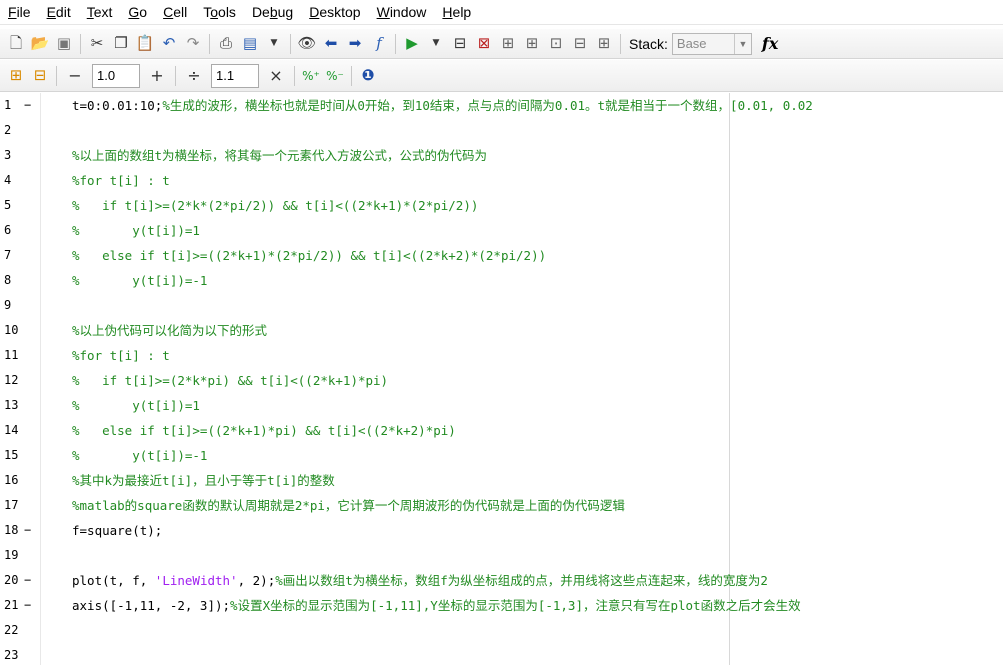 This screenshot has height=665, width=1003. What do you see at coordinates (59, 12) in the screenshot?
I see `menu-edit: Edit` at bounding box center [59, 12].